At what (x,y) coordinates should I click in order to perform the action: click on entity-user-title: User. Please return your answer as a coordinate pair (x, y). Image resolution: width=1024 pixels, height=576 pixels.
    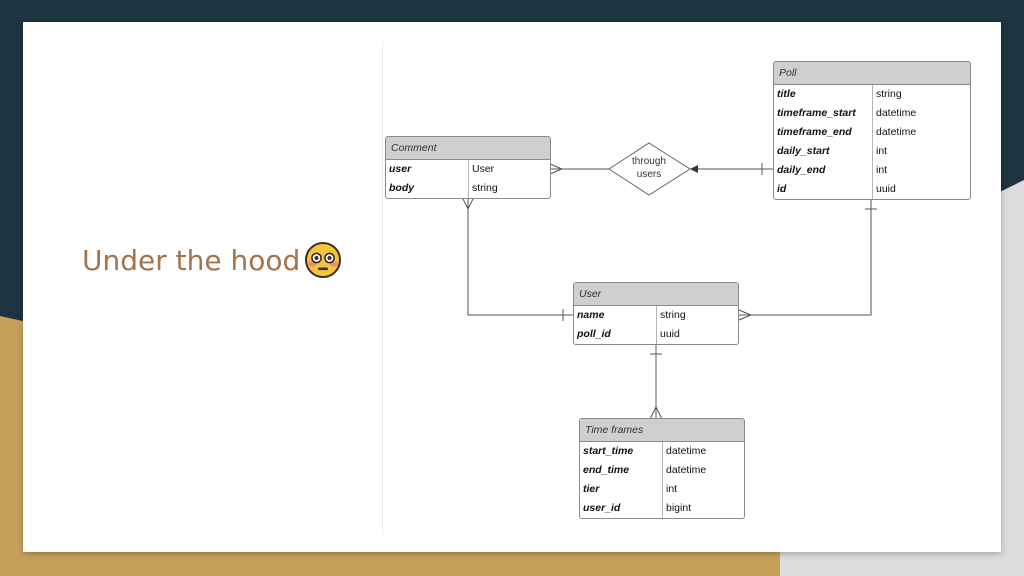
    Looking at the image, I should click on (656, 294).